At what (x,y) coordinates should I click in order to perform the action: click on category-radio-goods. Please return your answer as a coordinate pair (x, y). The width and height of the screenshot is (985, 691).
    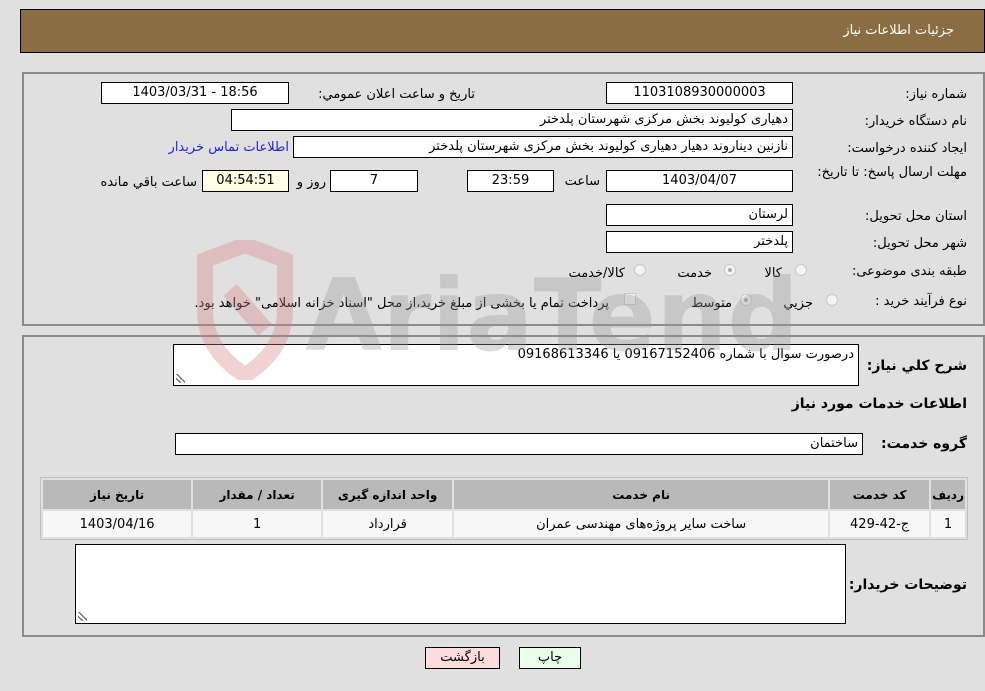
    Looking at the image, I should click on (801, 270).